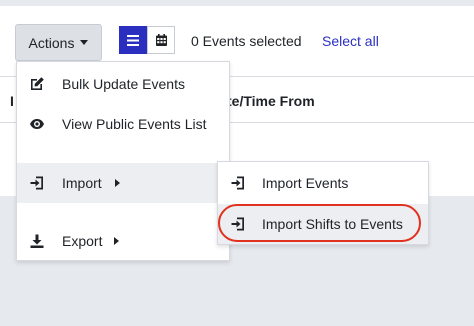  What do you see at coordinates (37, 84) in the screenshot?
I see `edit-icon` at bounding box center [37, 84].